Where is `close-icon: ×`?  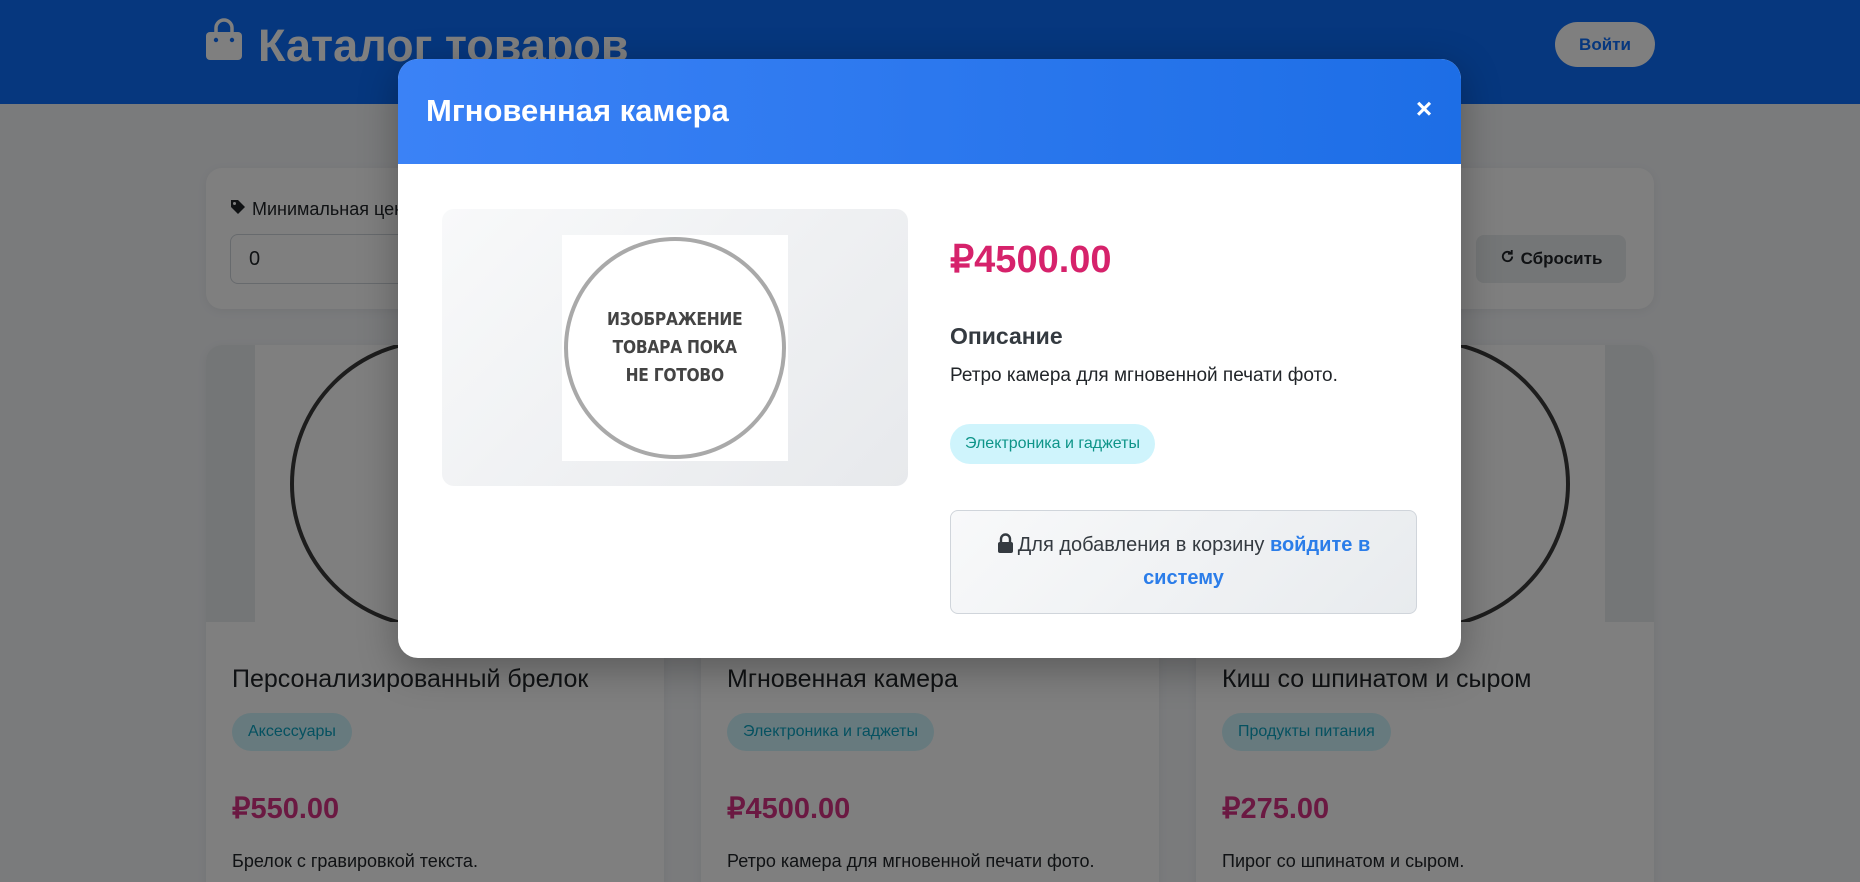 close-icon: × is located at coordinates (1424, 109).